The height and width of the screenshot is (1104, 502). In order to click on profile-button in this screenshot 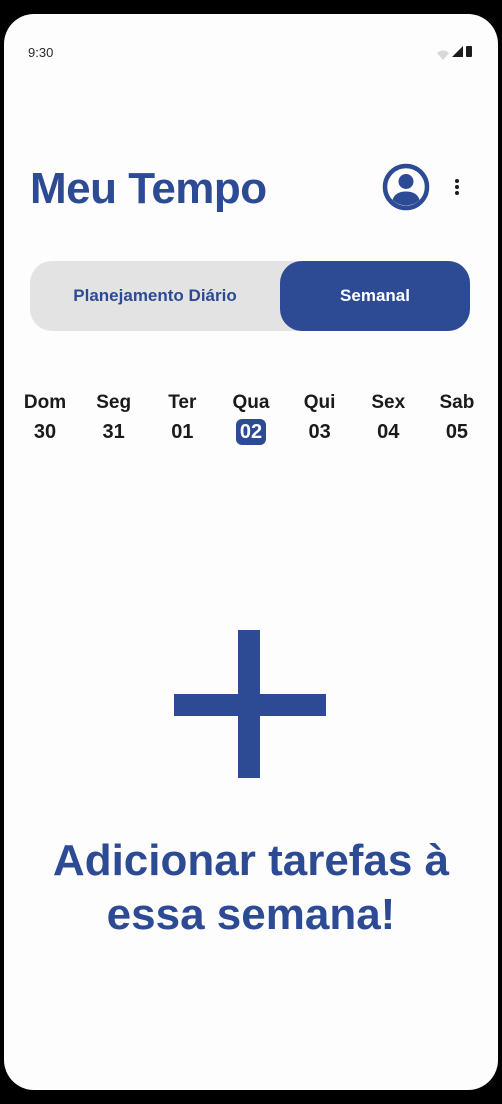, I will do `click(406, 187)`.